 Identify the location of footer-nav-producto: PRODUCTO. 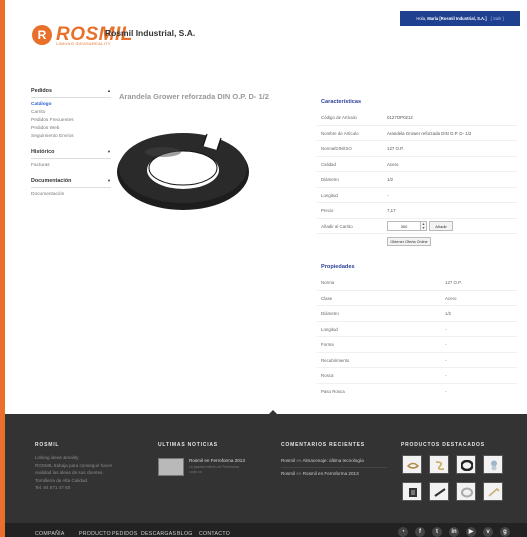
(95, 534).